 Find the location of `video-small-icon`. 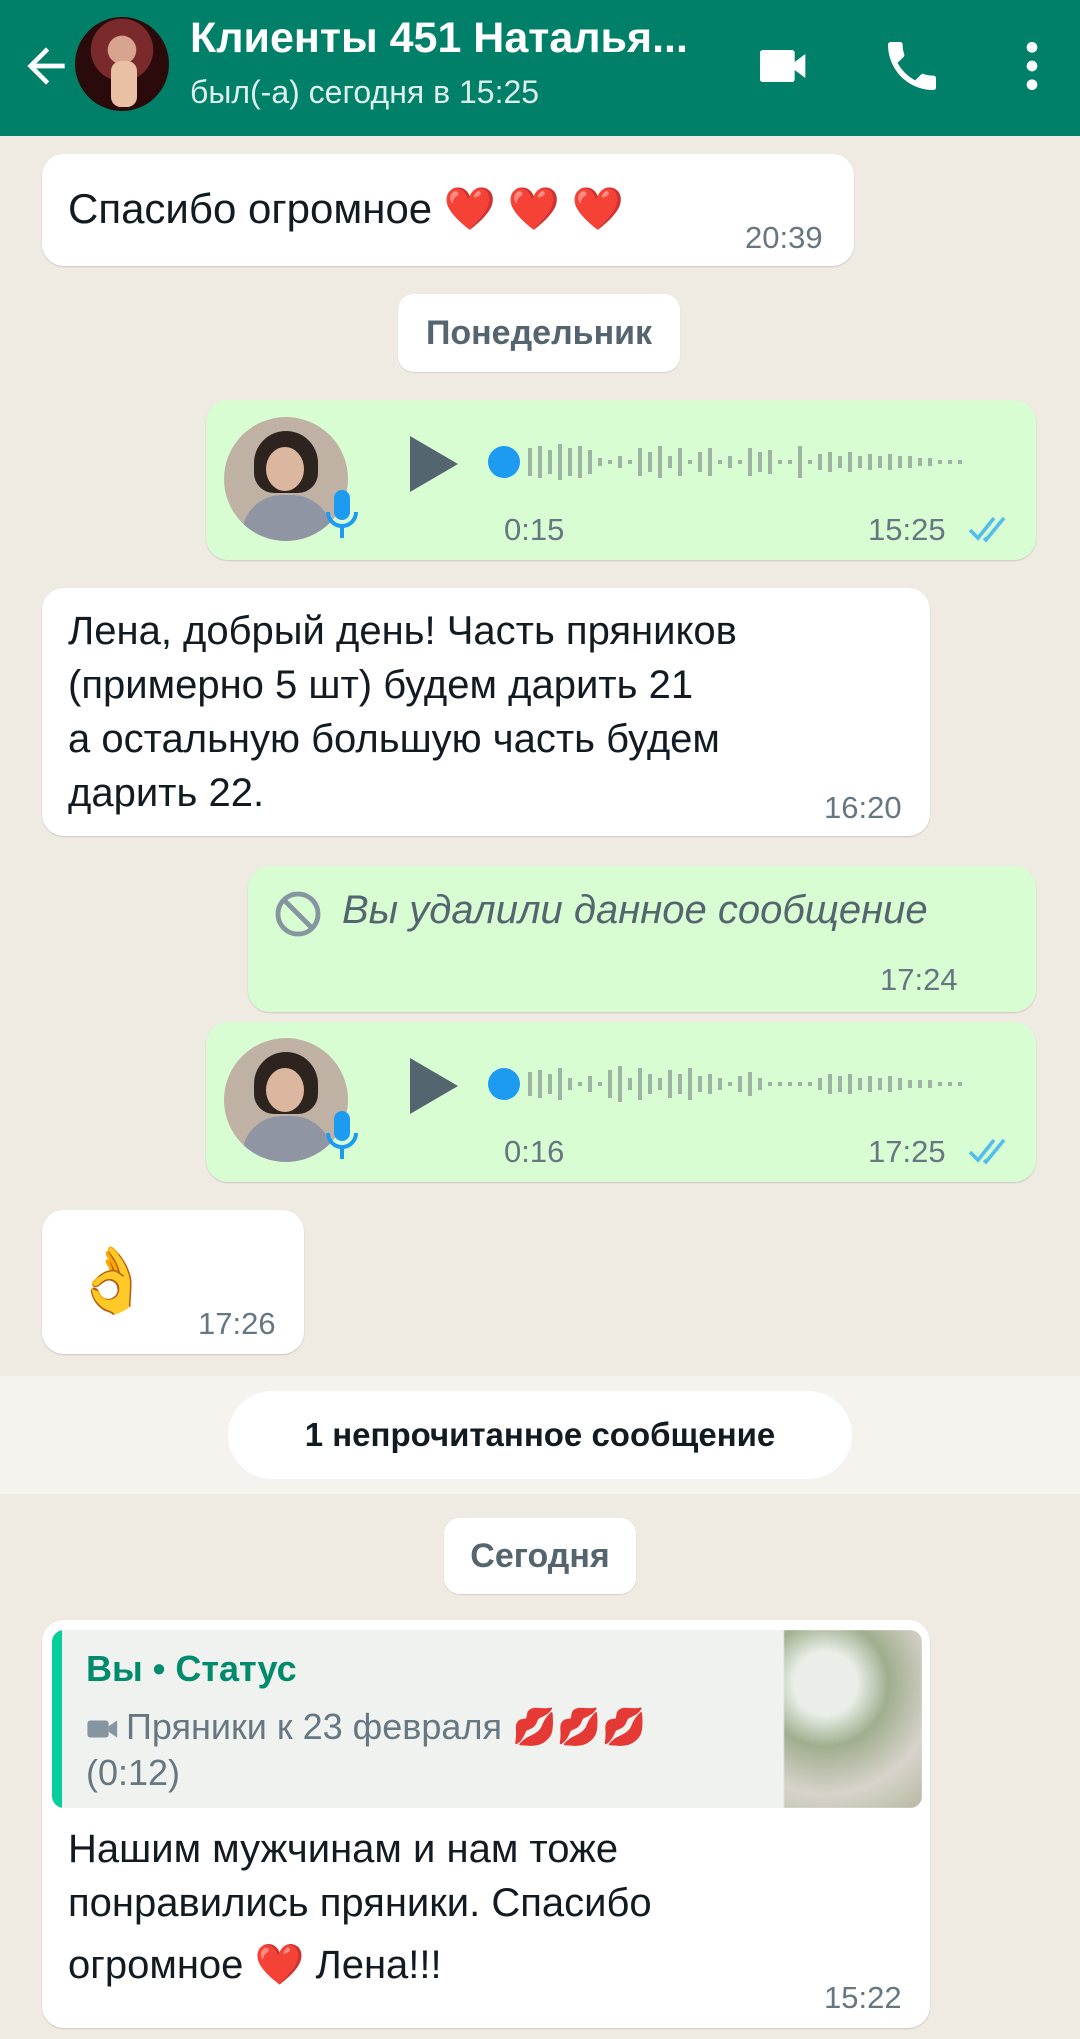

video-small-icon is located at coordinates (102, 1729).